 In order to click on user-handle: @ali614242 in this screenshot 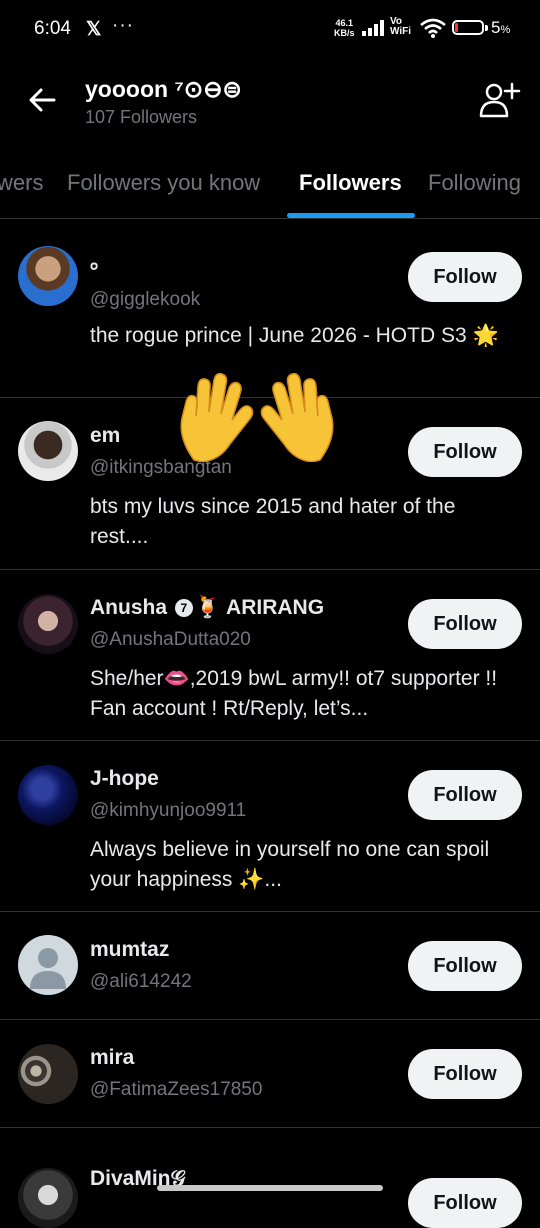, I will do `click(141, 981)`.